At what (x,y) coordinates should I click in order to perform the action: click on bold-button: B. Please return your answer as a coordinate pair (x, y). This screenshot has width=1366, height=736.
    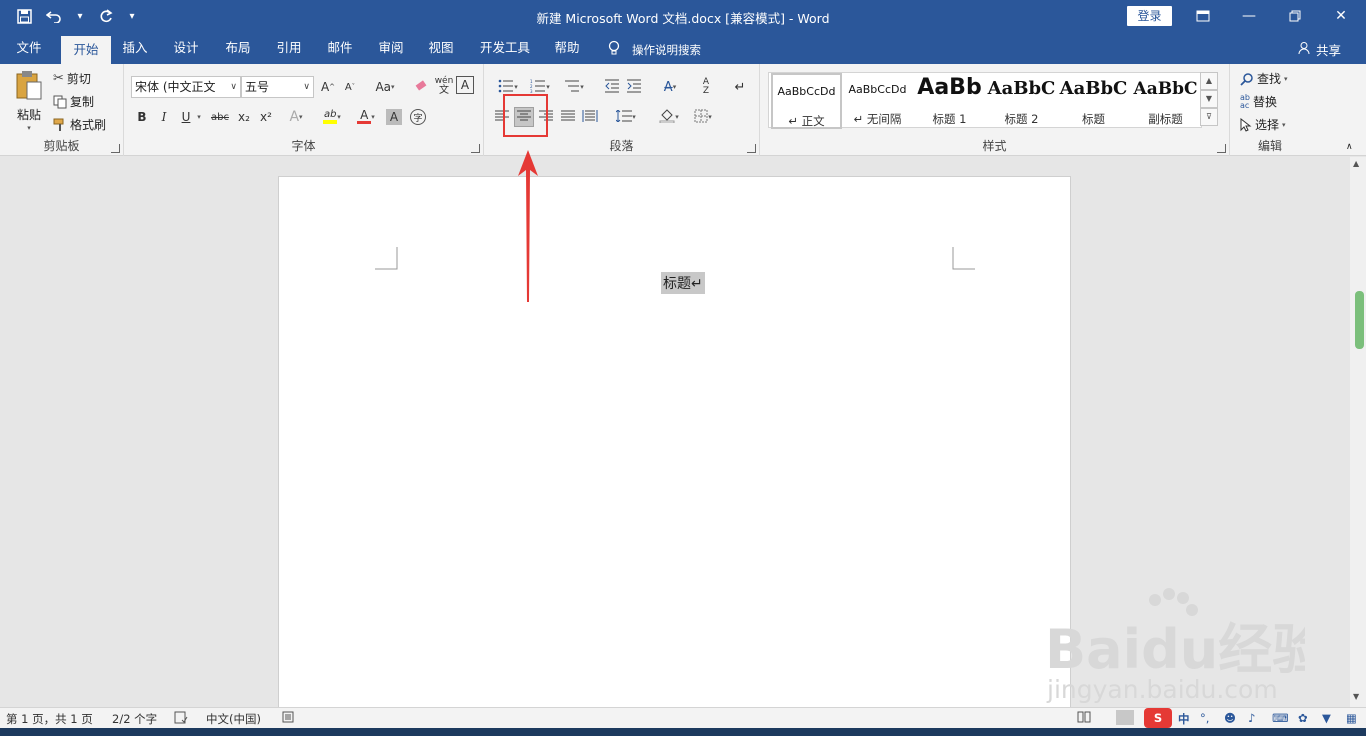
    Looking at the image, I should click on (142, 117).